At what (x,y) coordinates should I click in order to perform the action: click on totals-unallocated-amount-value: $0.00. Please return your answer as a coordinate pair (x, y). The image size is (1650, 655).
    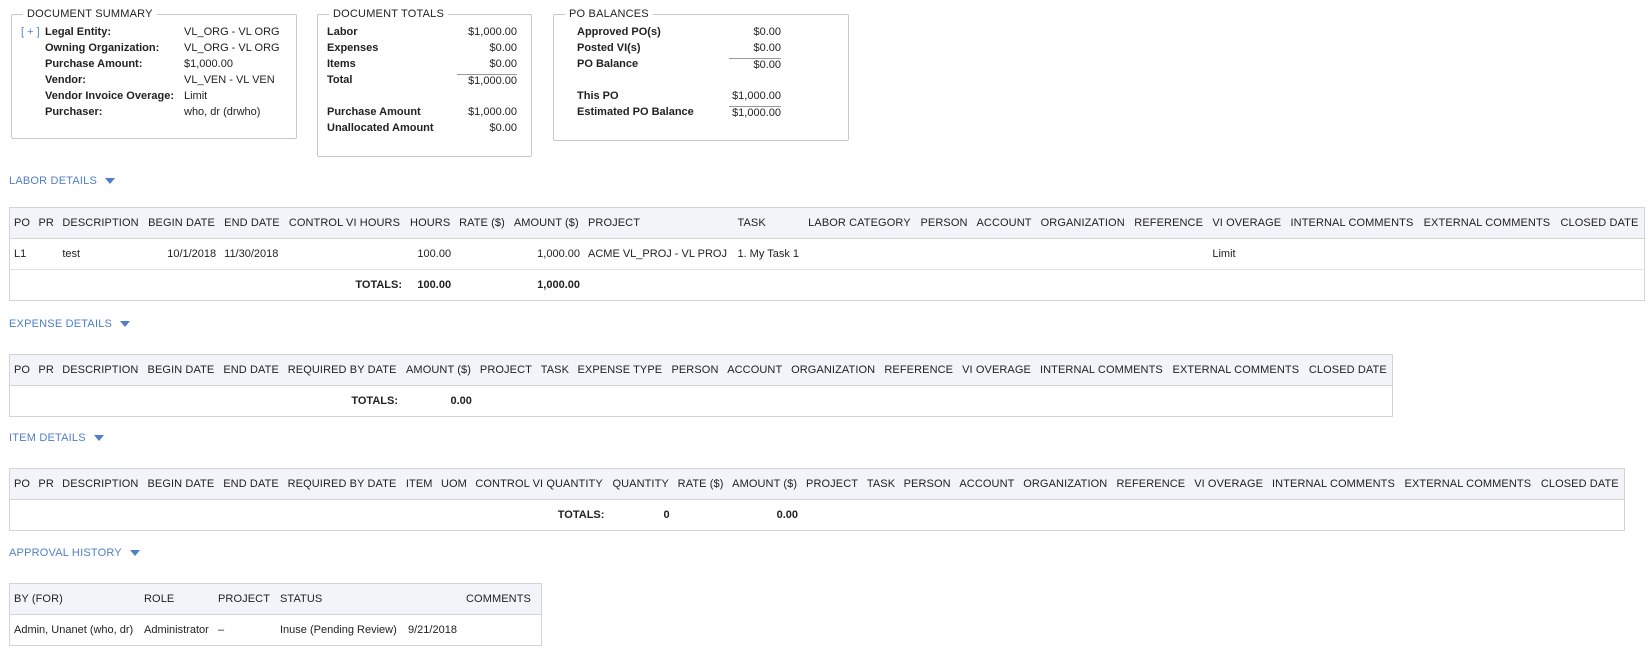
    Looking at the image, I should click on (503, 128).